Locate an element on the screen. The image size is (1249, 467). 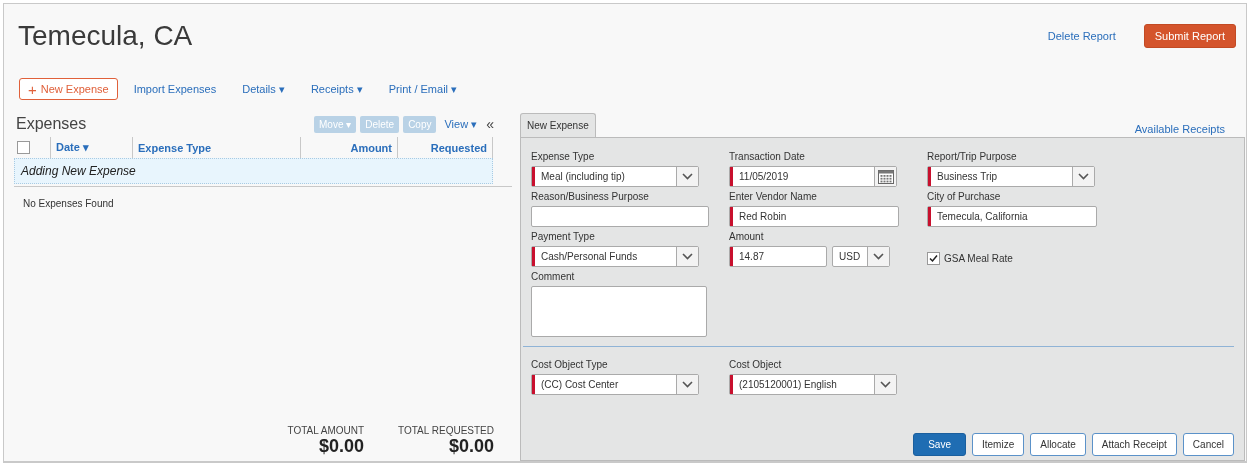
save-button: Save is located at coordinates (939, 444).